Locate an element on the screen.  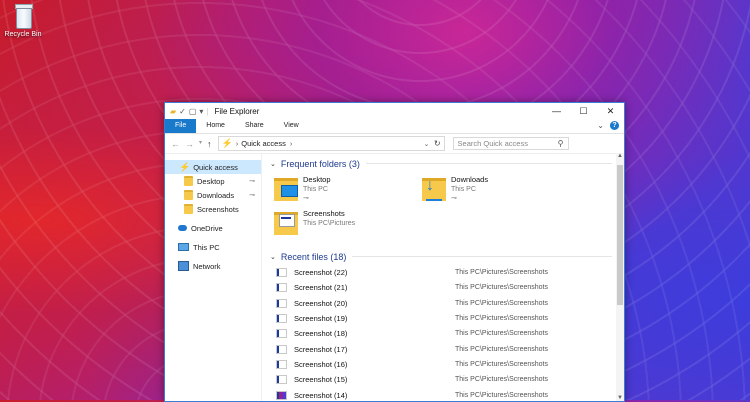
section-title: Recent files (18) is located at coordinates (313, 256).